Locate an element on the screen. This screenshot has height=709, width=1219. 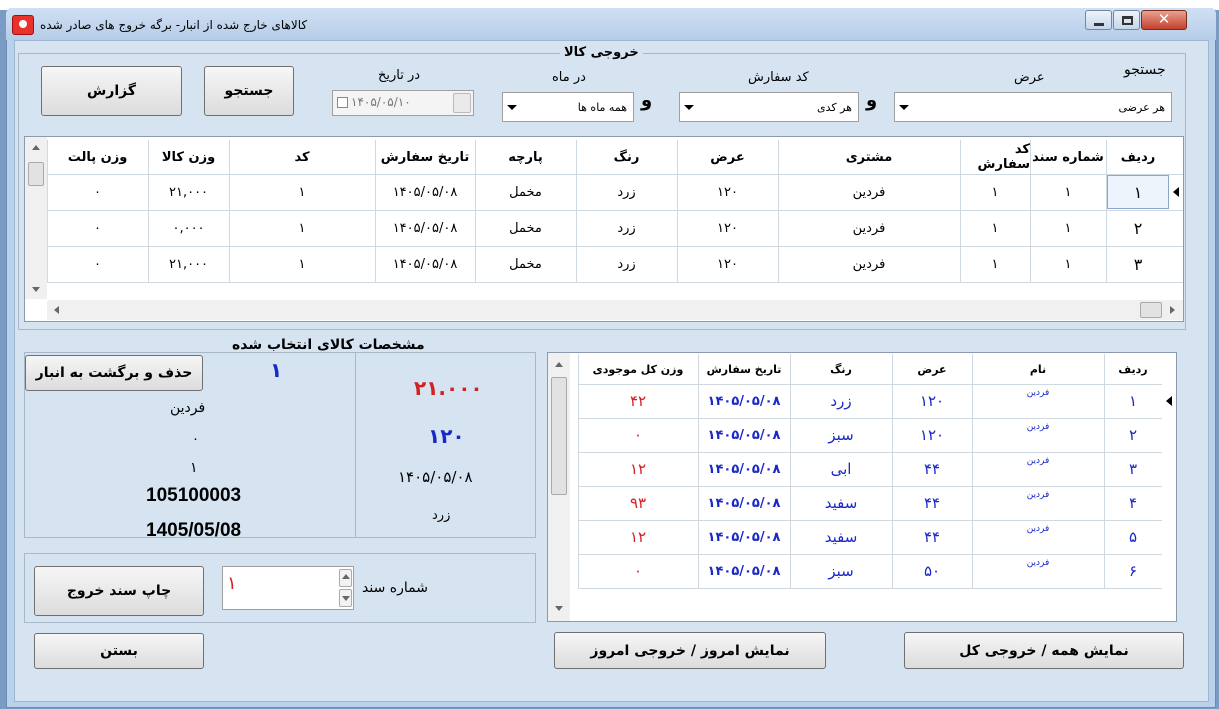
inventory-header-name: نام is located at coordinates (1038, 369).